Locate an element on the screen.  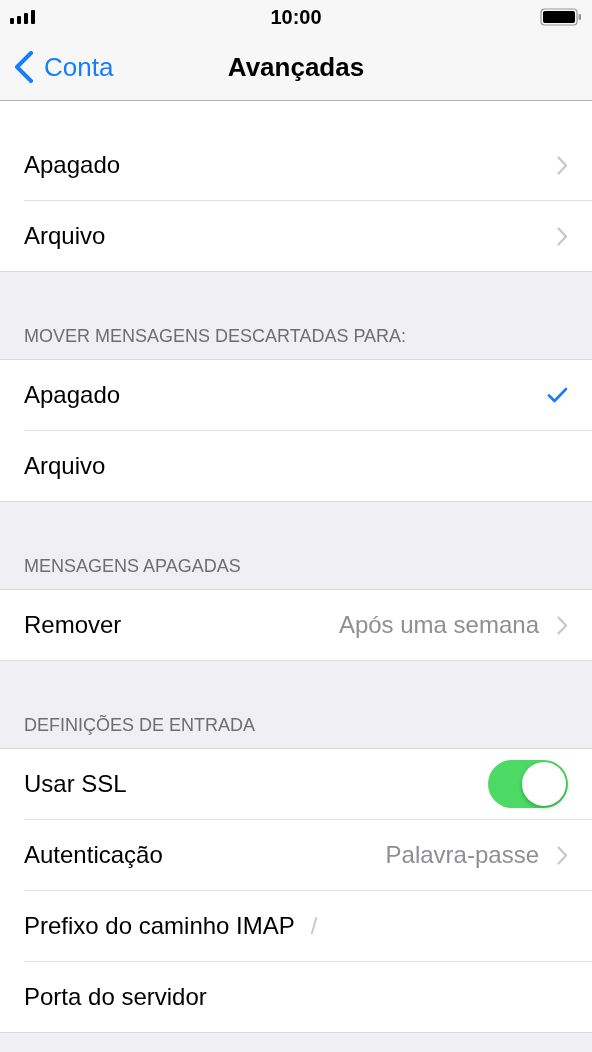
section-header: DEFINIÇÕES DE ENTRADA is located at coordinates (140, 725).